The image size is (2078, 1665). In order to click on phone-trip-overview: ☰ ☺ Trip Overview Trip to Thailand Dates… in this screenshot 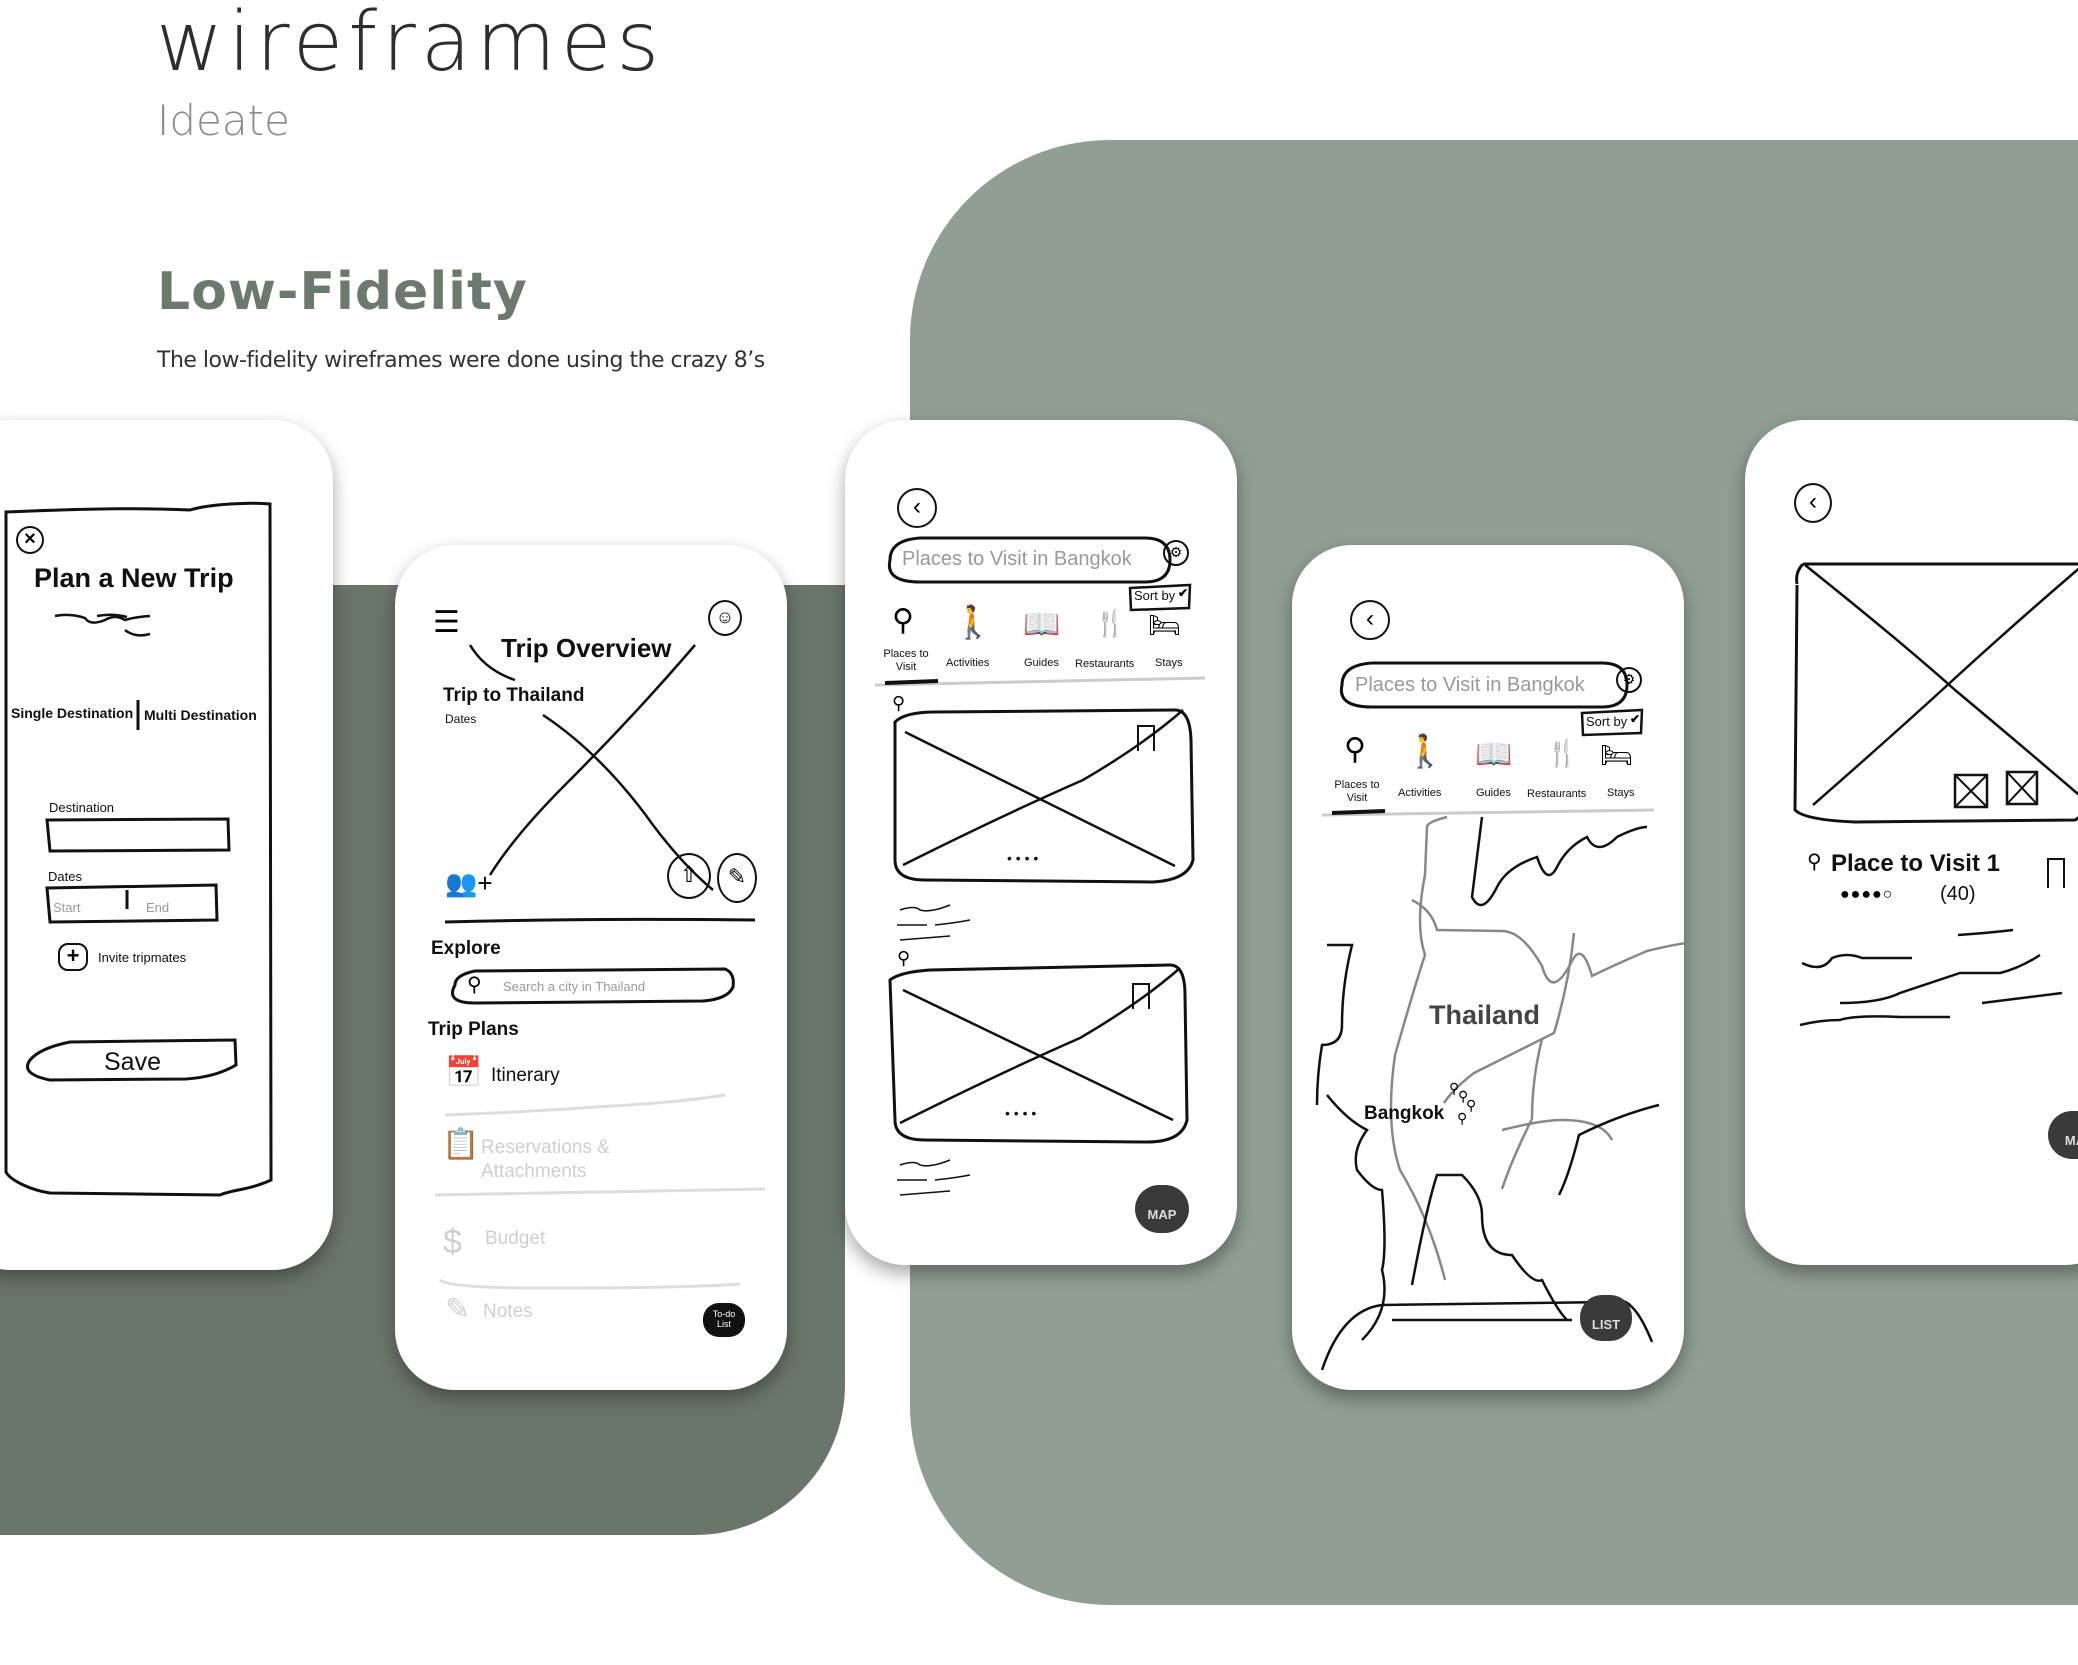, I will do `click(591, 967)`.